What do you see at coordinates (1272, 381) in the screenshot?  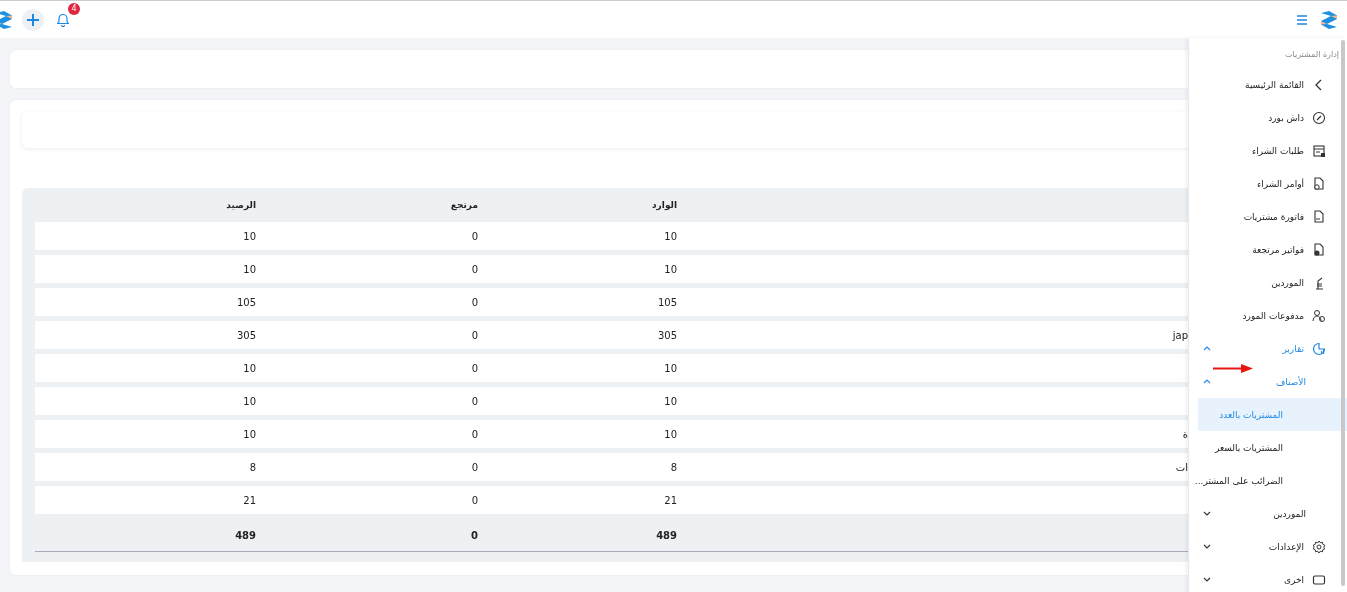 I see `sidebar-item: الأصناف` at bounding box center [1272, 381].